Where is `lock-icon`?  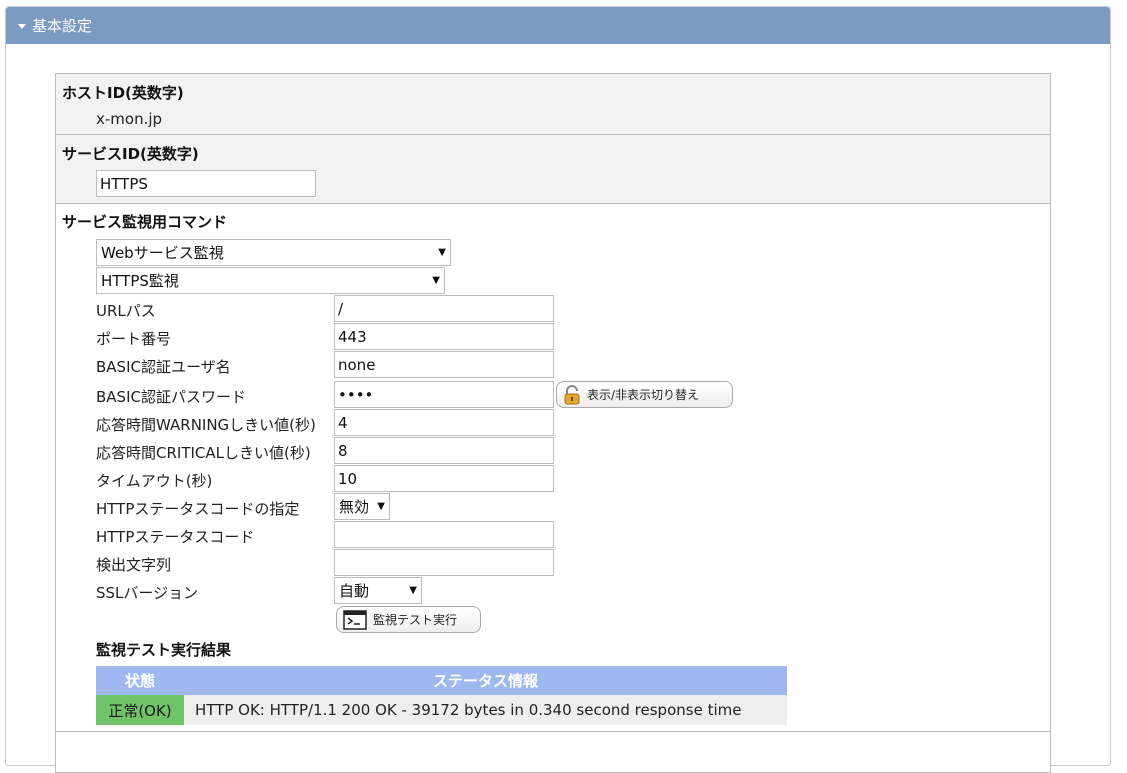
lock-icon is located at coordinates (572, 394).